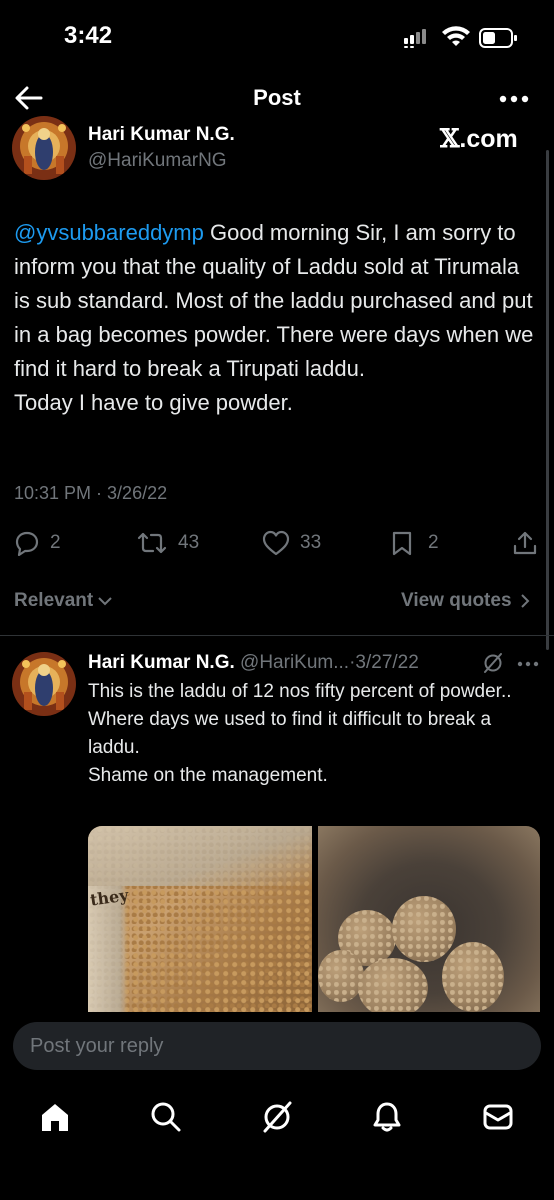 This screenshot has height=1200, width=554. What do you see at coordinates (55, 542) in the screenshot?
I see `reply-count: 2` at bounding box center [55, 542].